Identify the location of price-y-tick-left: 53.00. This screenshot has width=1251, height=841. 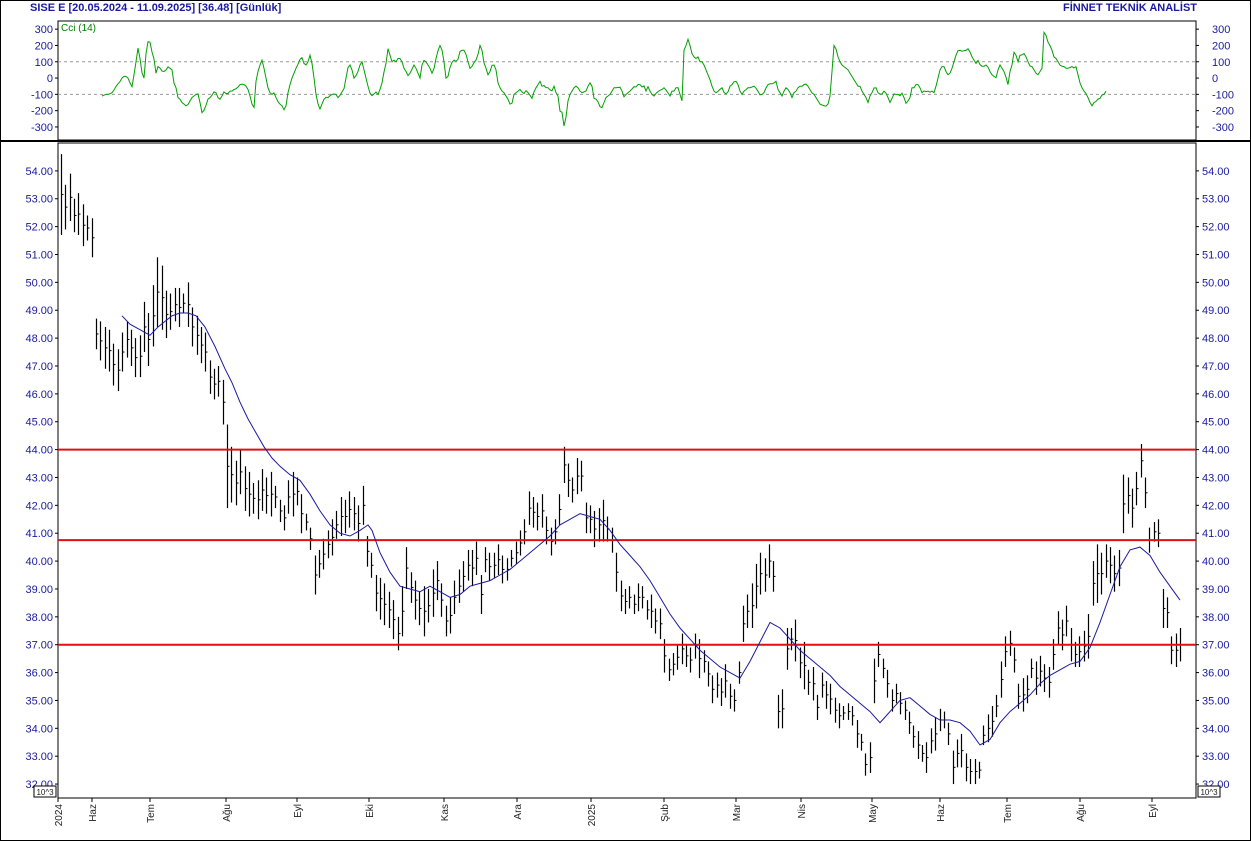
(39, 200).